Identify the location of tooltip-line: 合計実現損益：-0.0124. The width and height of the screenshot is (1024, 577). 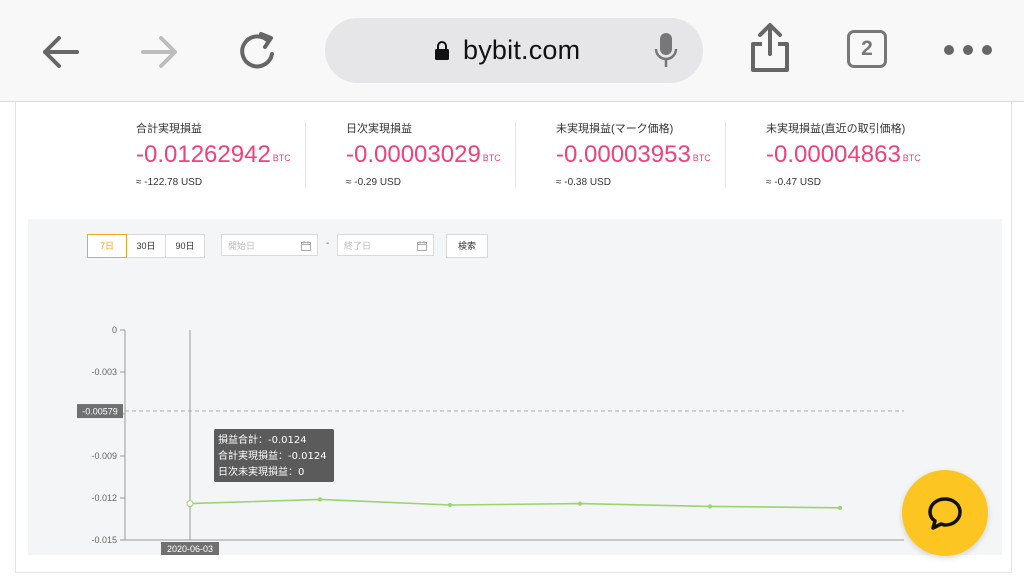
(272, 455).